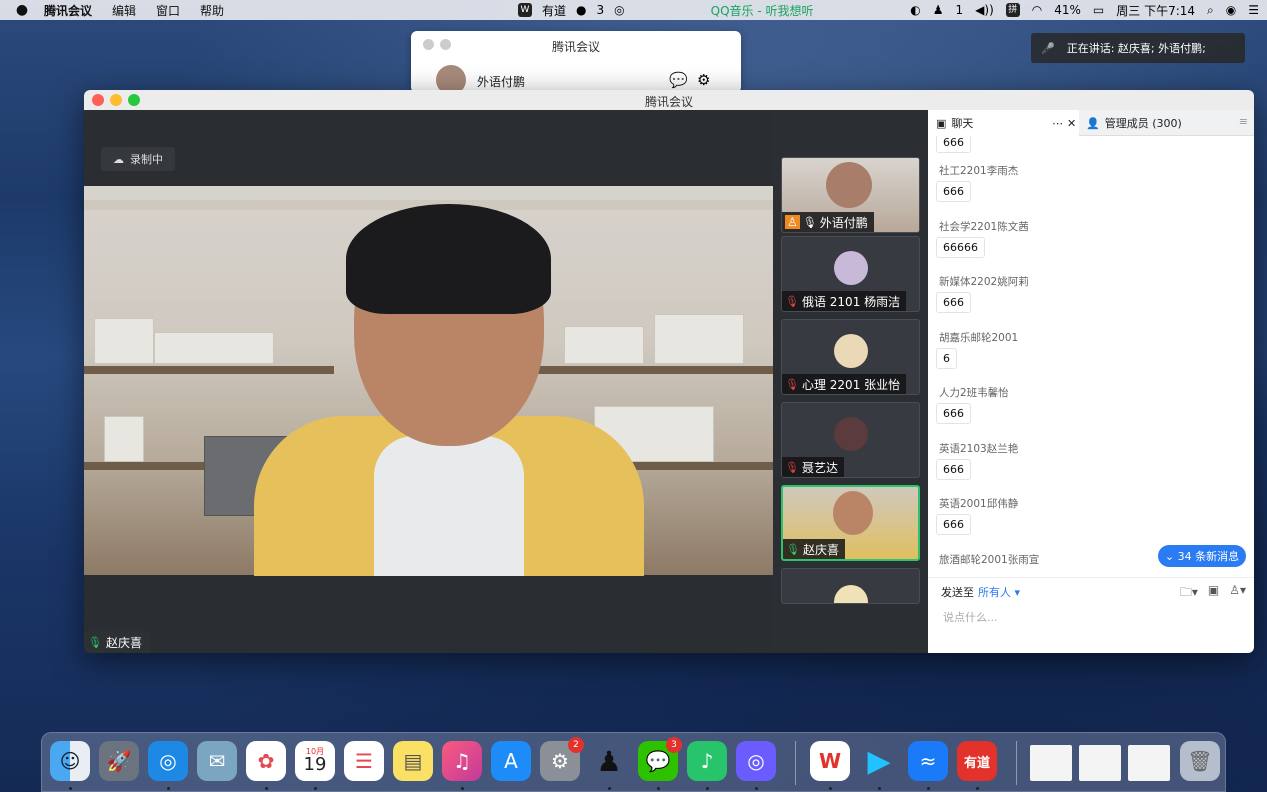  What do you see at coordinates (217, 761) in the screenshot?
I see `mail-bird-icon: ✉` at bounding box center [217, 761].